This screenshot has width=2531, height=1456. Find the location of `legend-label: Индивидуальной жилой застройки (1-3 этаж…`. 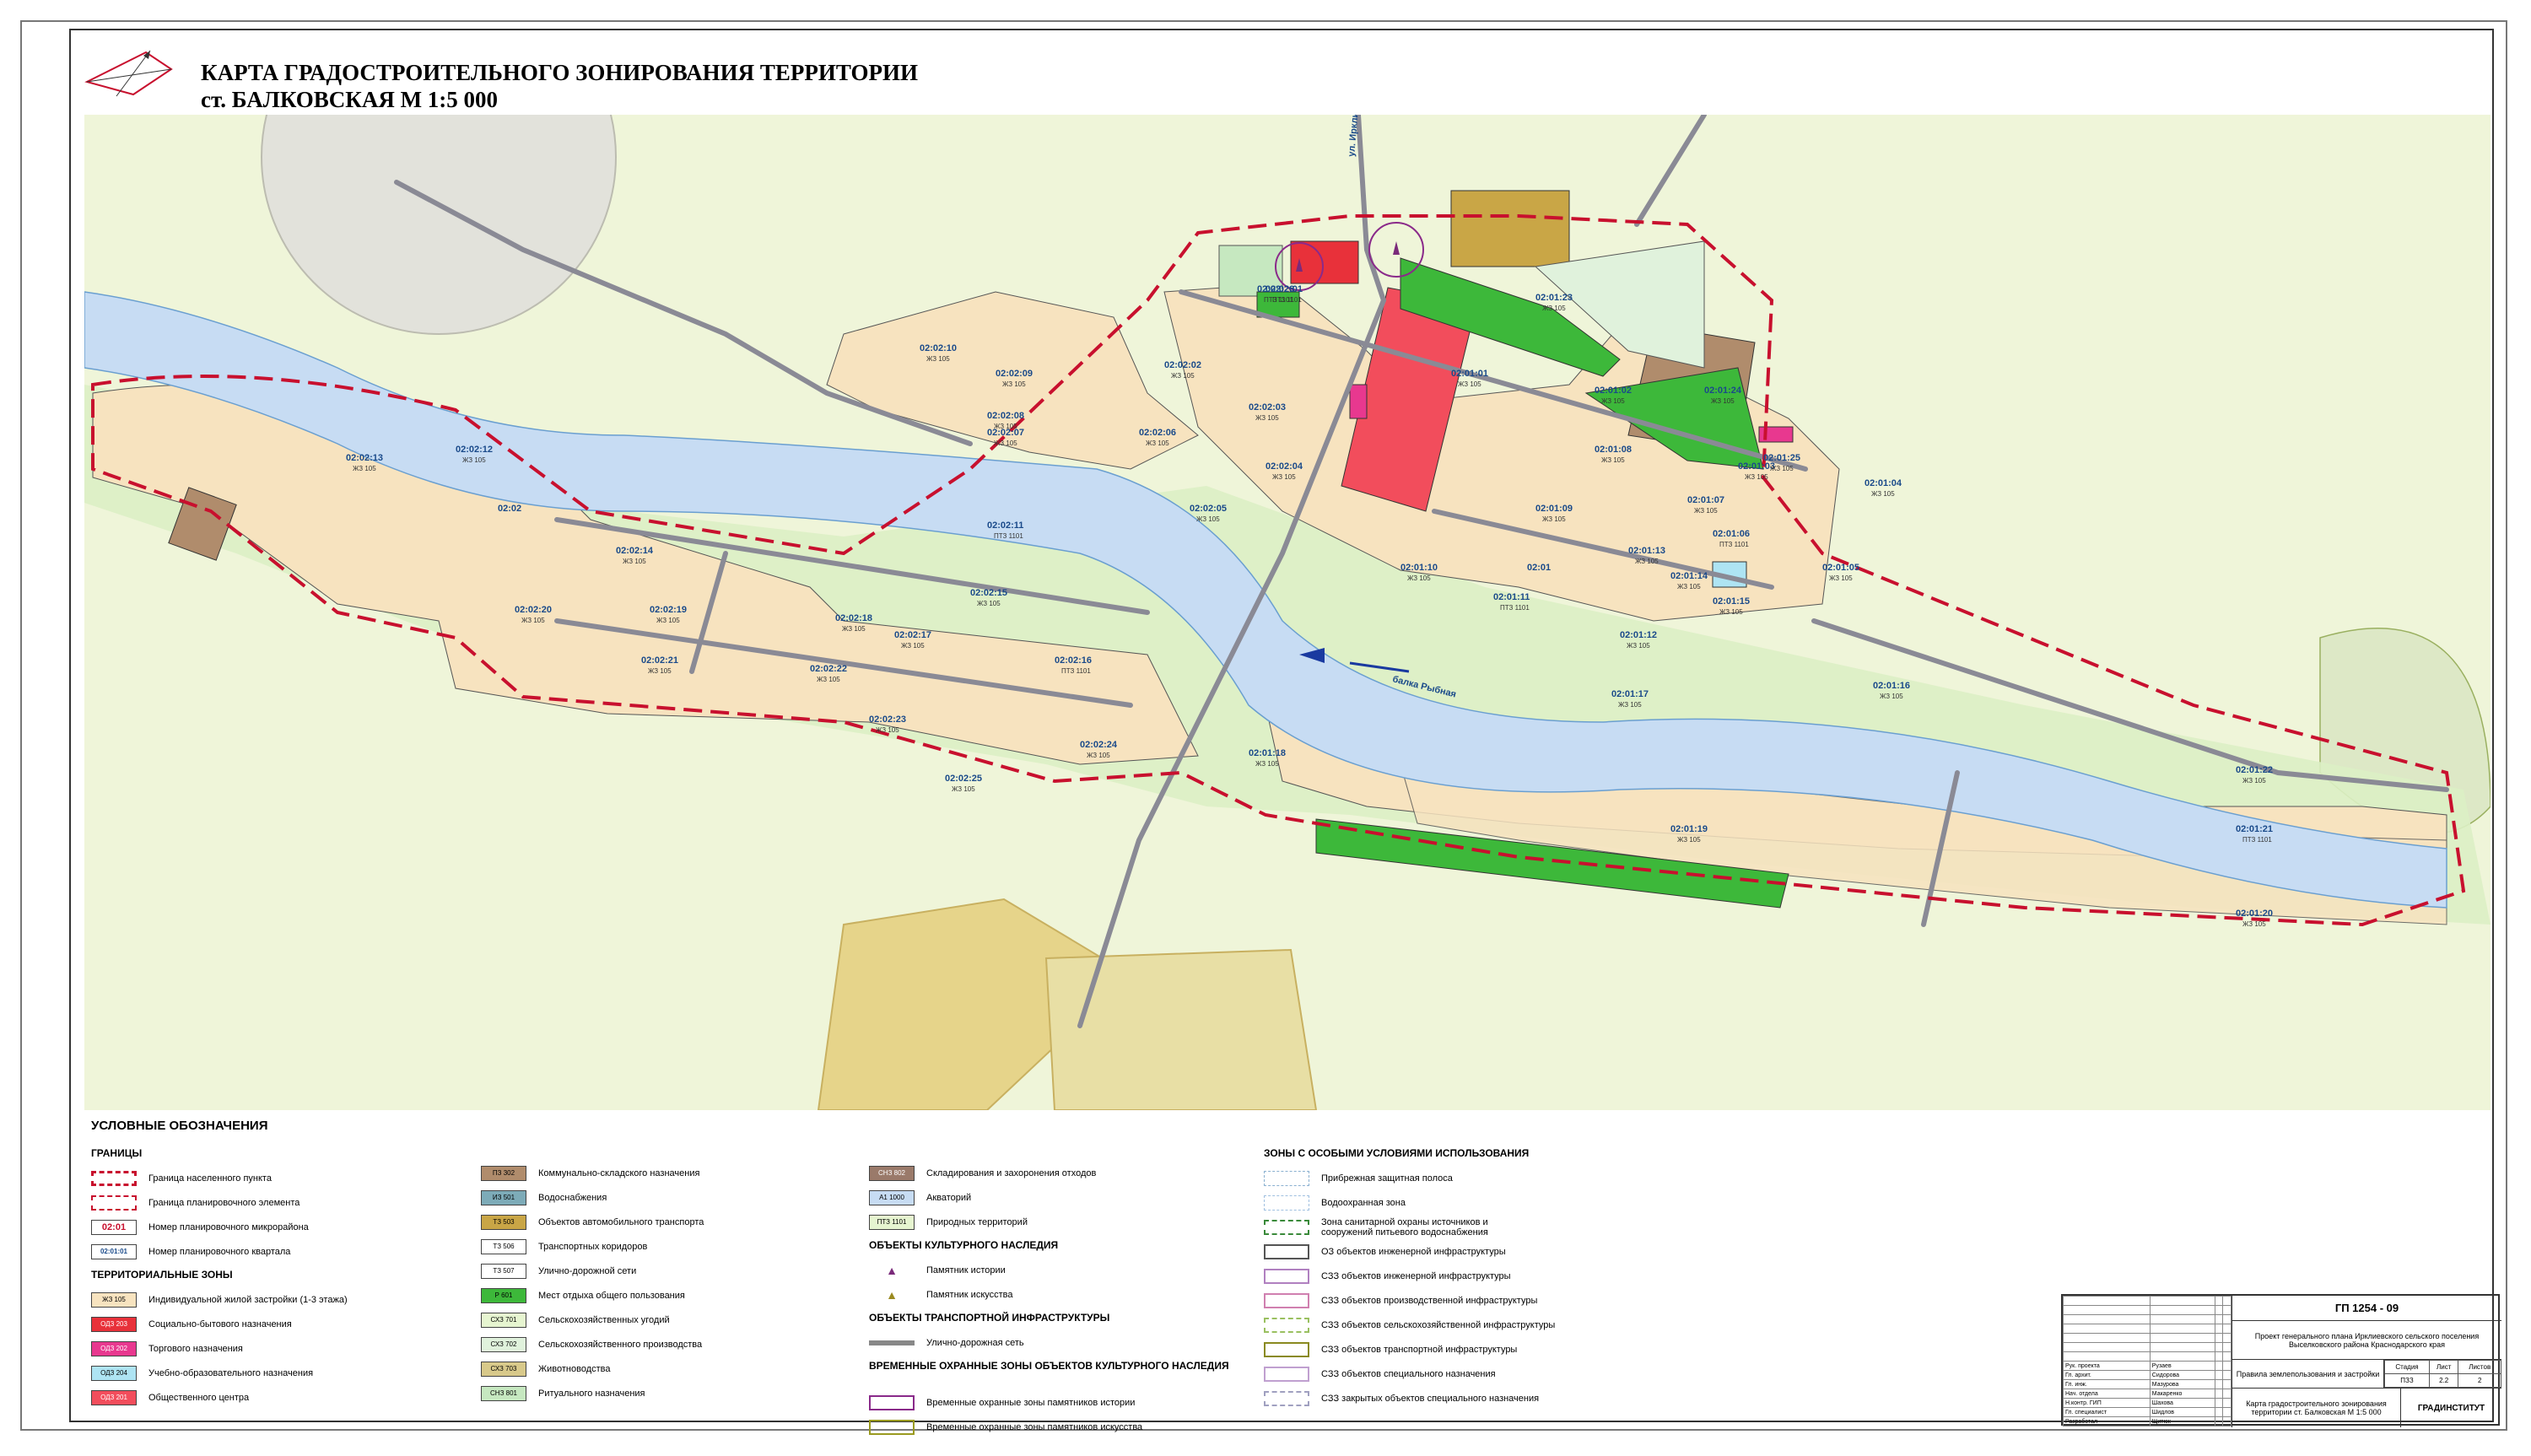

legend-label: Индивидуальной жилой застройки (1-3 этаж… is located at coordinates (248, 1300).